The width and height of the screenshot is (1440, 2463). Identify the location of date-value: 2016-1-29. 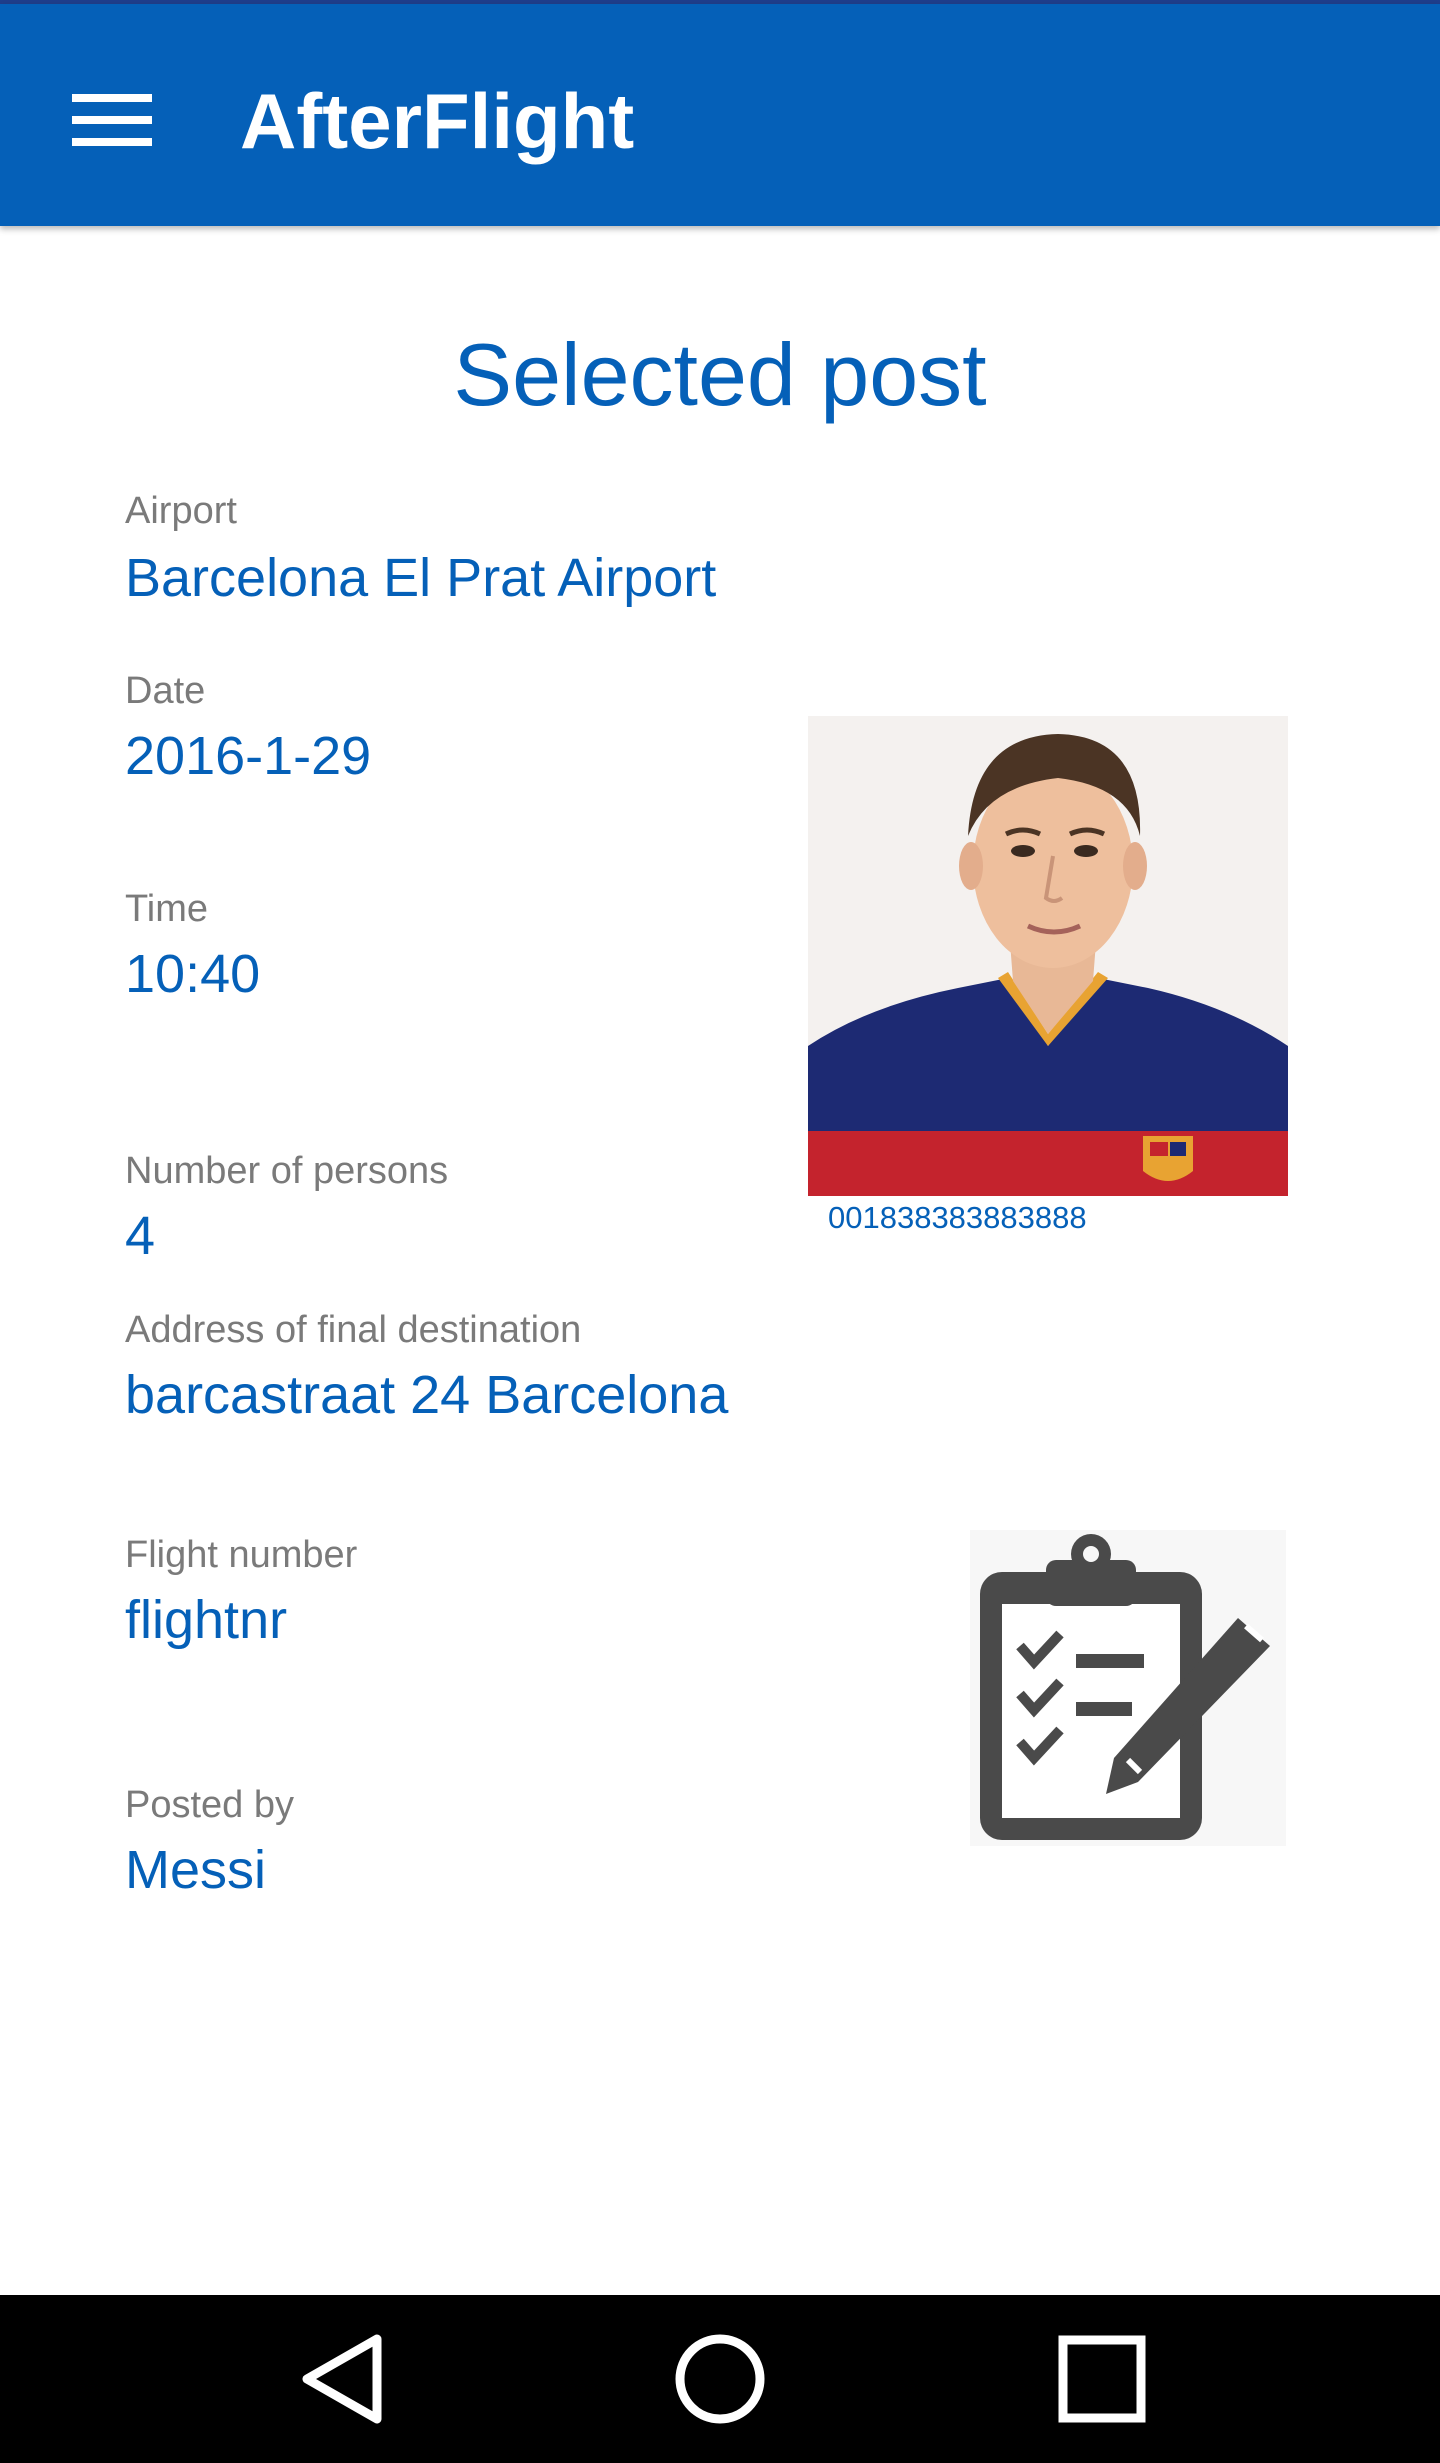
(248, 756).